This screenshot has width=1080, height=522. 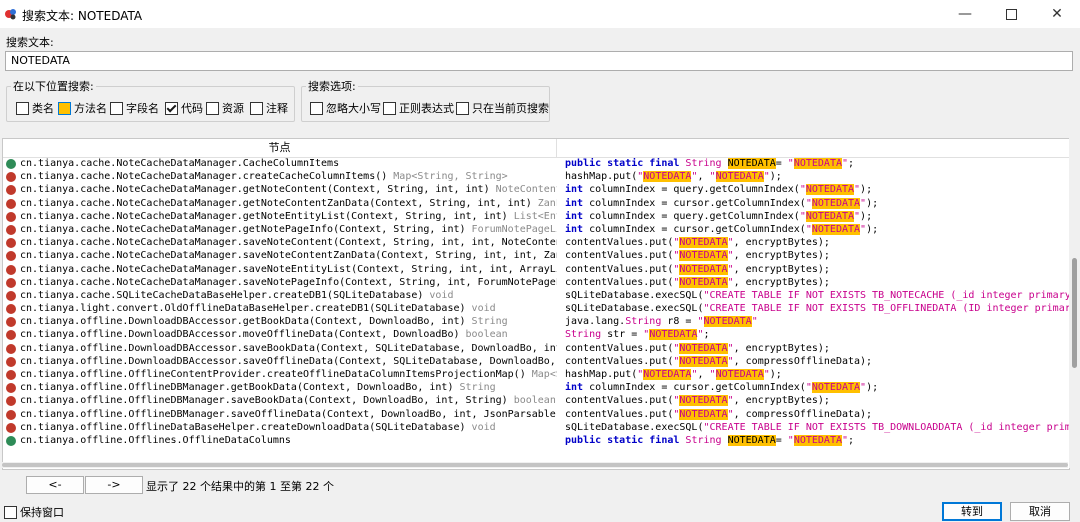 What do you see at coordinates (1011, 14) in the screenshot?
I see `maximize-button` at bounding box center [1011, 14].